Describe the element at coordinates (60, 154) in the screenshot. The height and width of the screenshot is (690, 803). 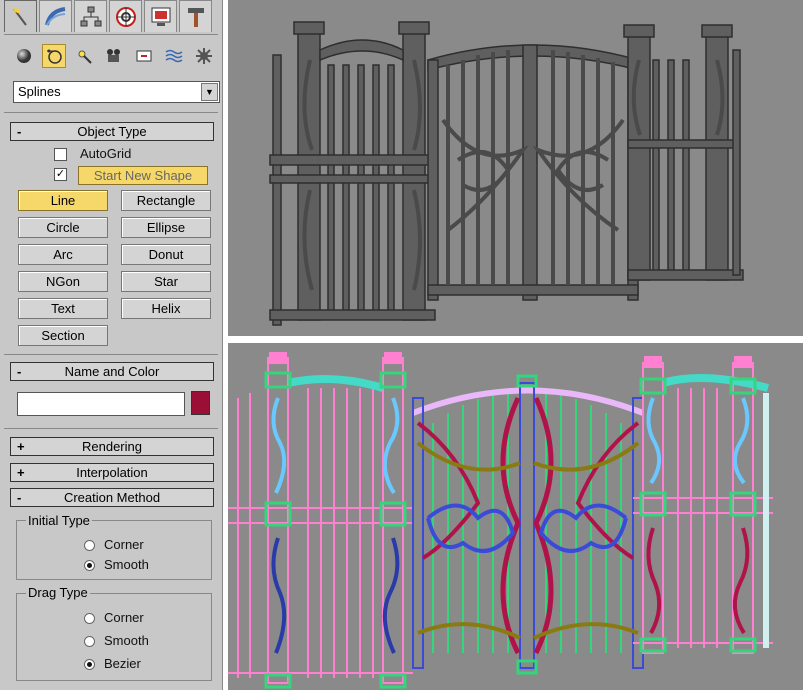
I see `autogrid-checkbox` at that location.